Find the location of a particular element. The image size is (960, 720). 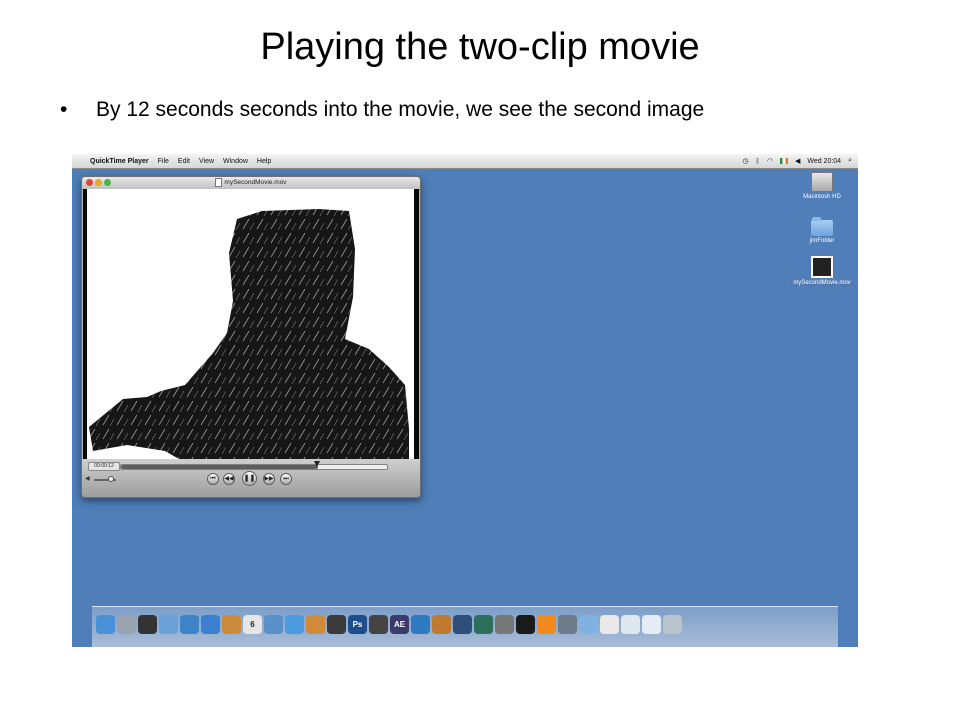

activity-monitor-icon is located at coordinates (567, 624).